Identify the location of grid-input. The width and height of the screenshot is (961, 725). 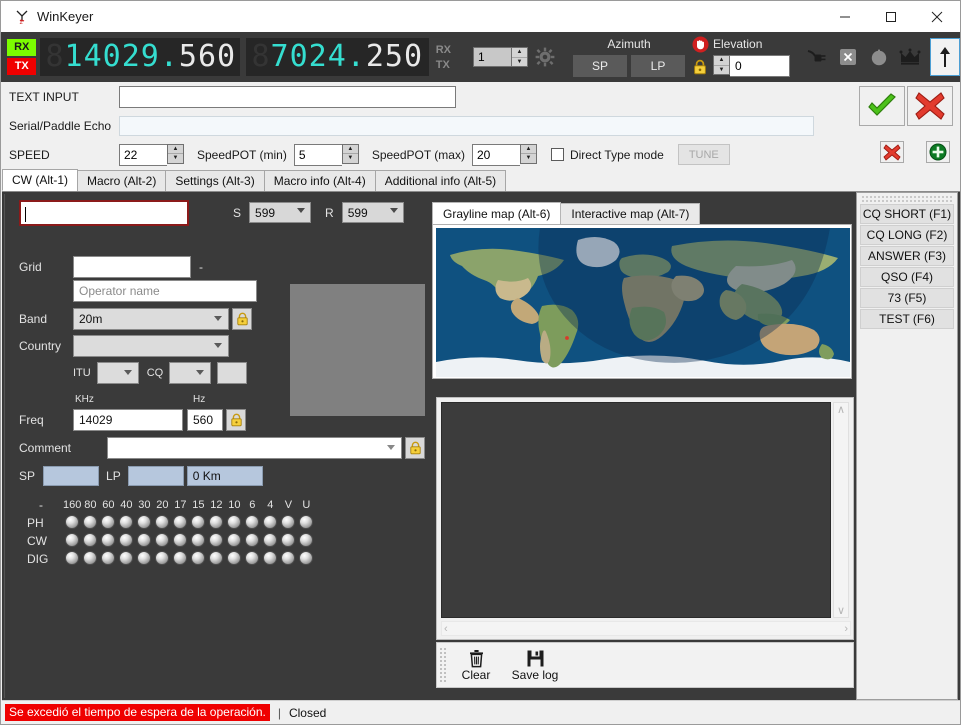
(132, 267).